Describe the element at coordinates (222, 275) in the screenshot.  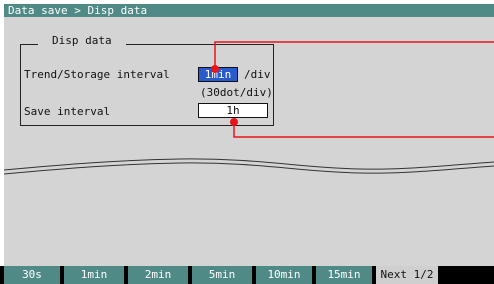
I see `softkey-5min: 5min` at that location.